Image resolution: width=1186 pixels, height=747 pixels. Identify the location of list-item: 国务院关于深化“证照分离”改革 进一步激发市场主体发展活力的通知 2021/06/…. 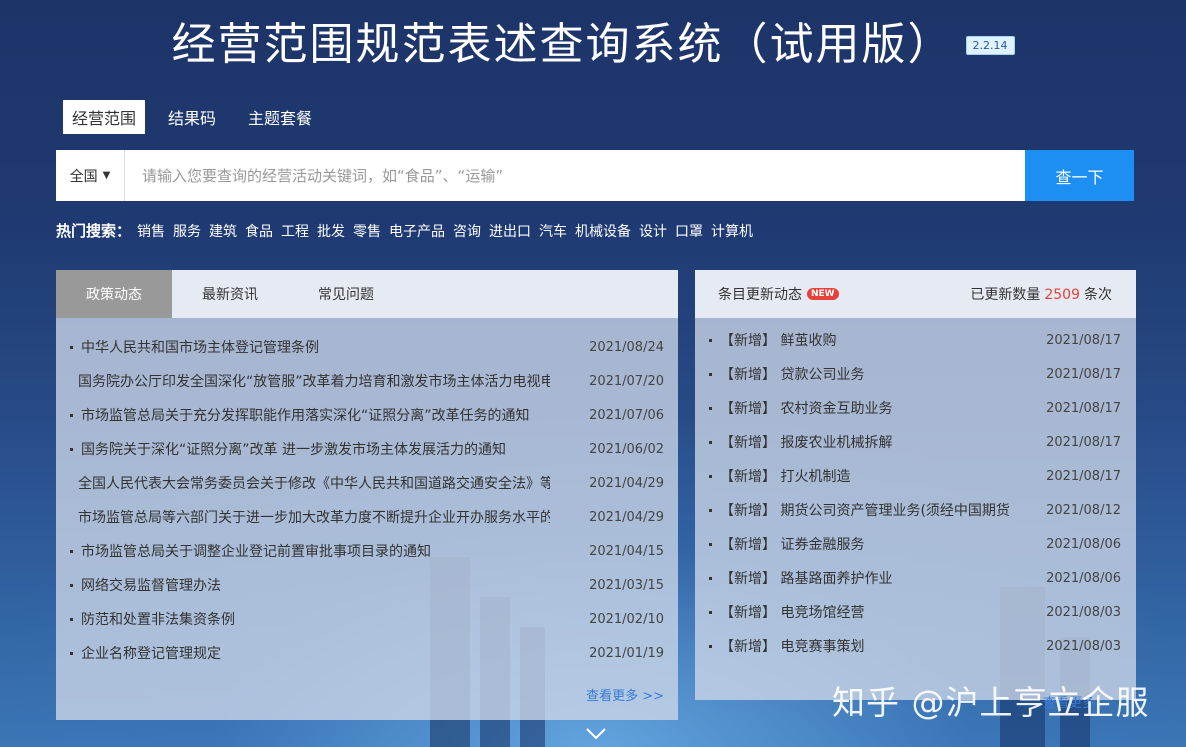
(367, 449).